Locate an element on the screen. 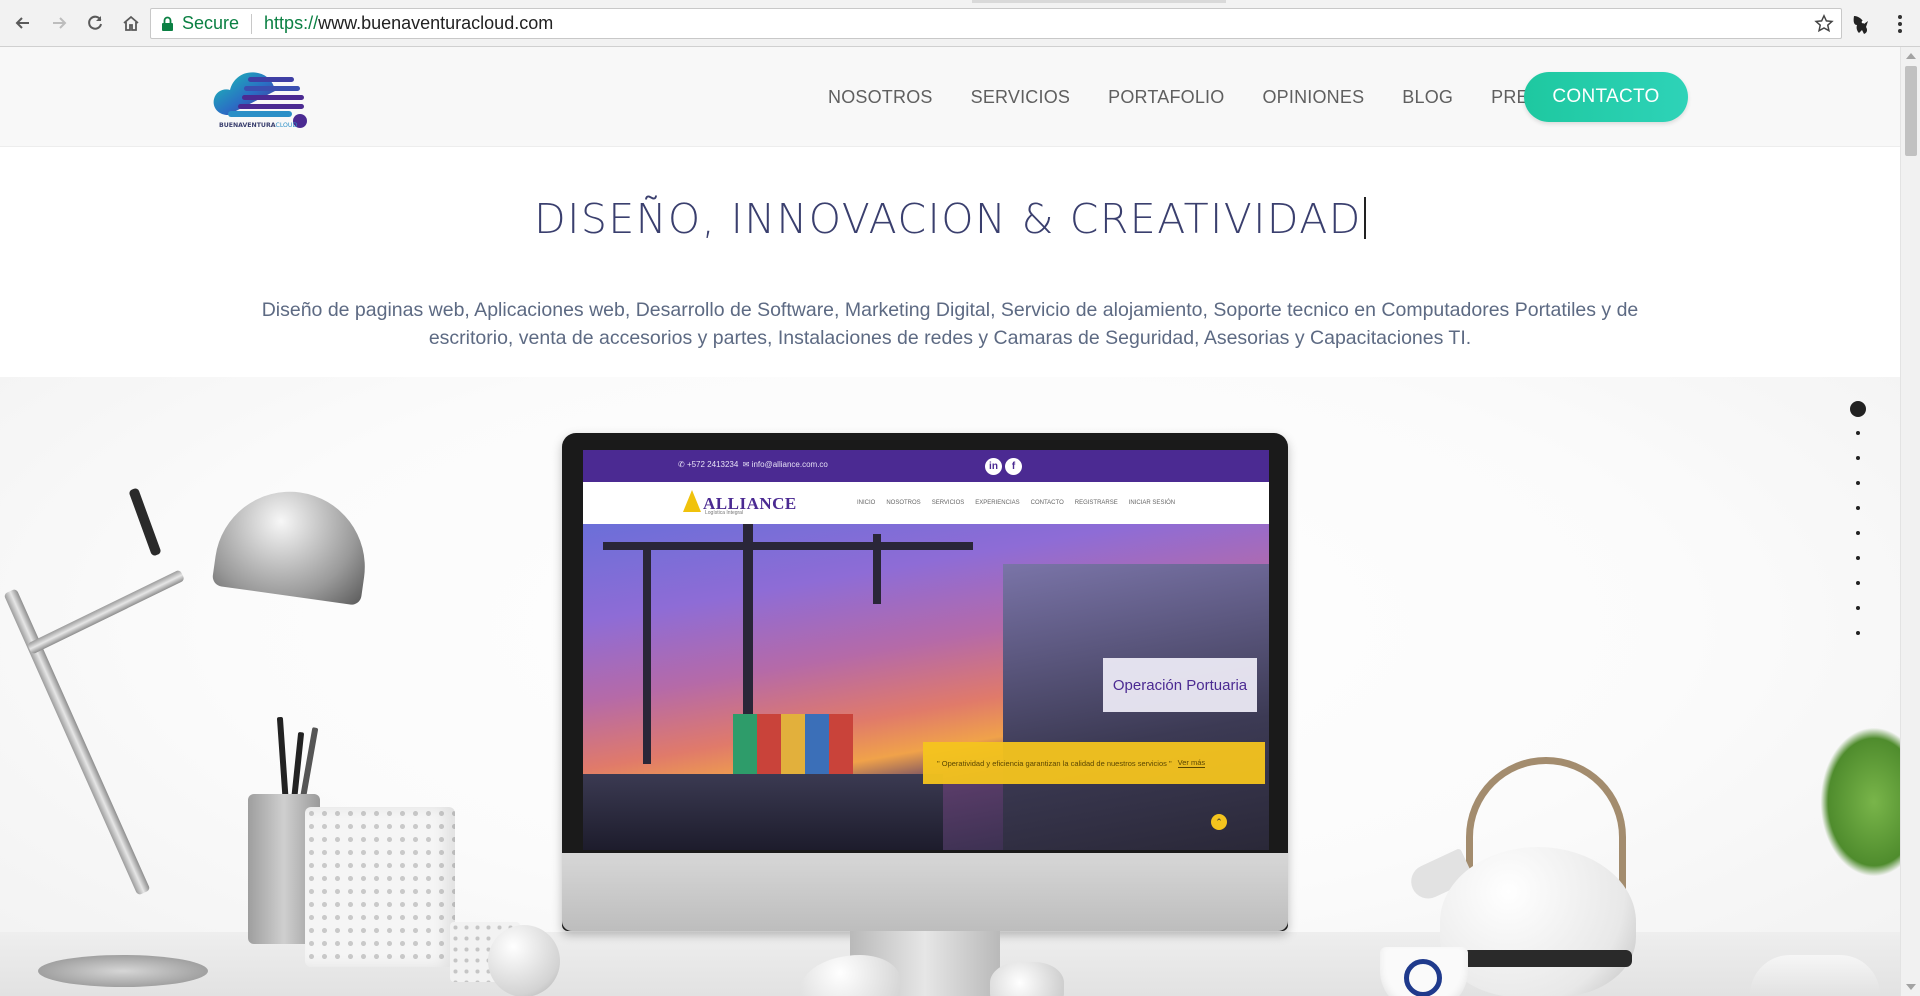 The image size is (1920, 996). star-icon is located at coordinates (1824, 24).